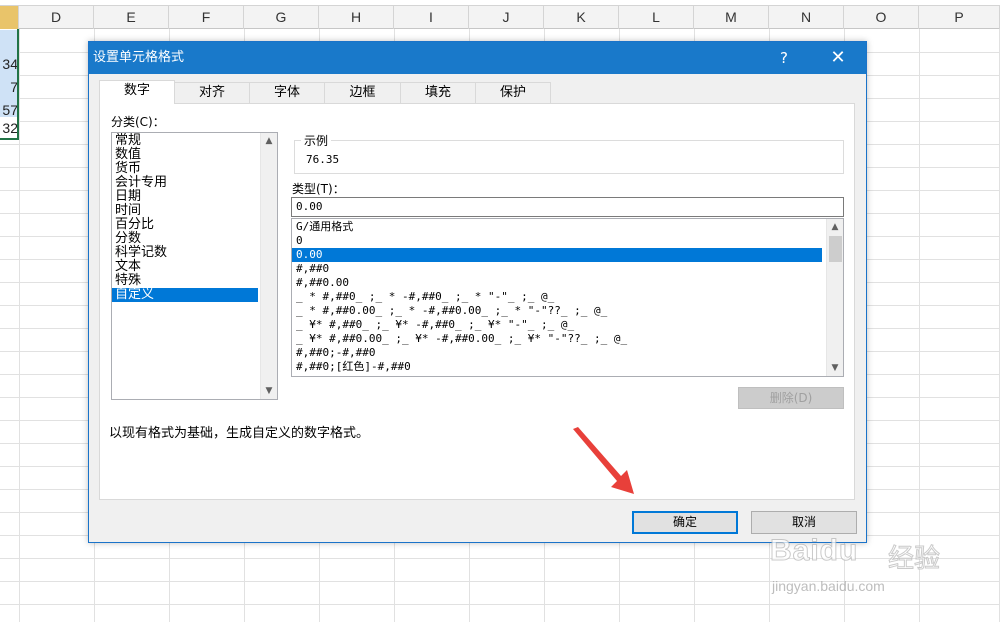 Image resolution: width=1000 pixels, height=622 pixels. What do you see at coordinates (194, 169) in the screenshot?
I see `category-item: 货币` at bounding box center [194, 169].